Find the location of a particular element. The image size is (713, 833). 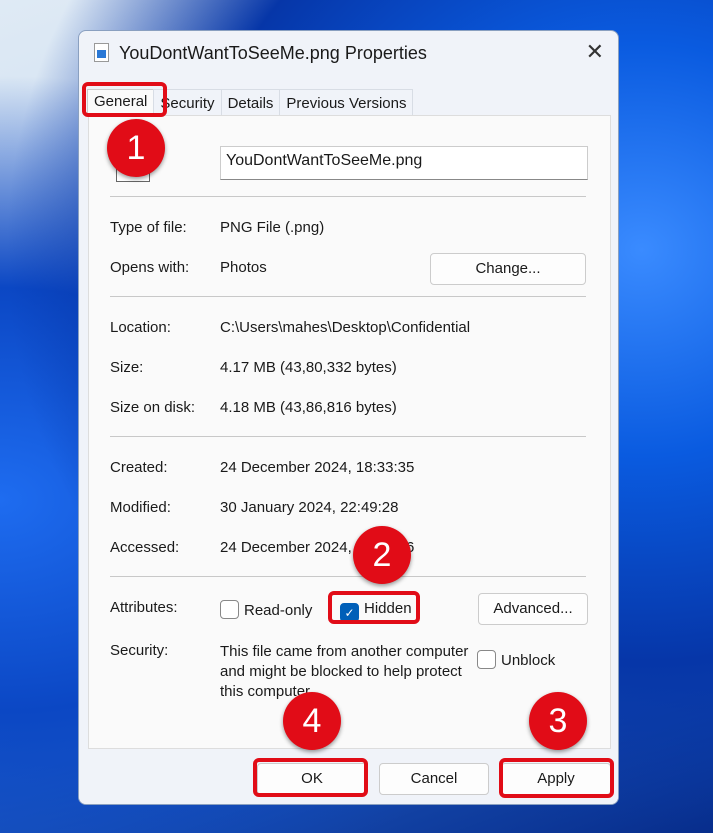

png-file-icon is located at coordinates (101, 52).